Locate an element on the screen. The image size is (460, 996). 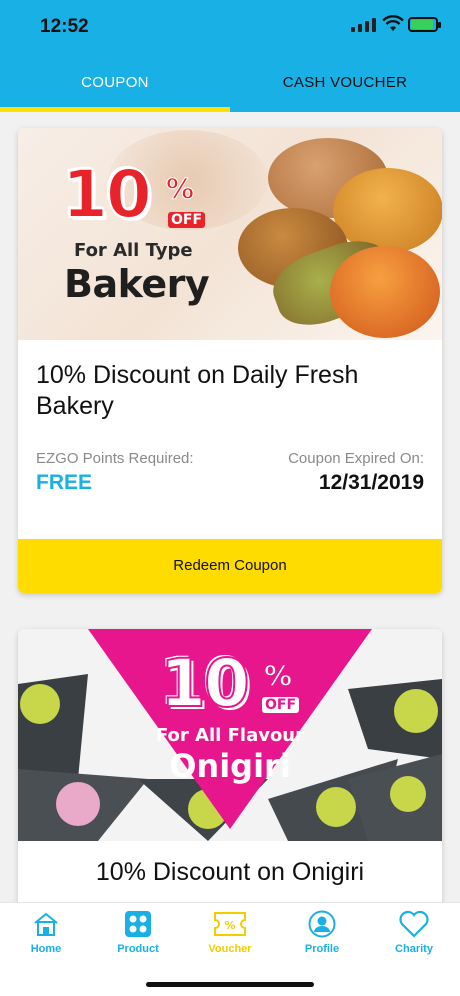
app-header: 12:52 COUPON CASH VOUCHER is located at coordinates (230, 56).